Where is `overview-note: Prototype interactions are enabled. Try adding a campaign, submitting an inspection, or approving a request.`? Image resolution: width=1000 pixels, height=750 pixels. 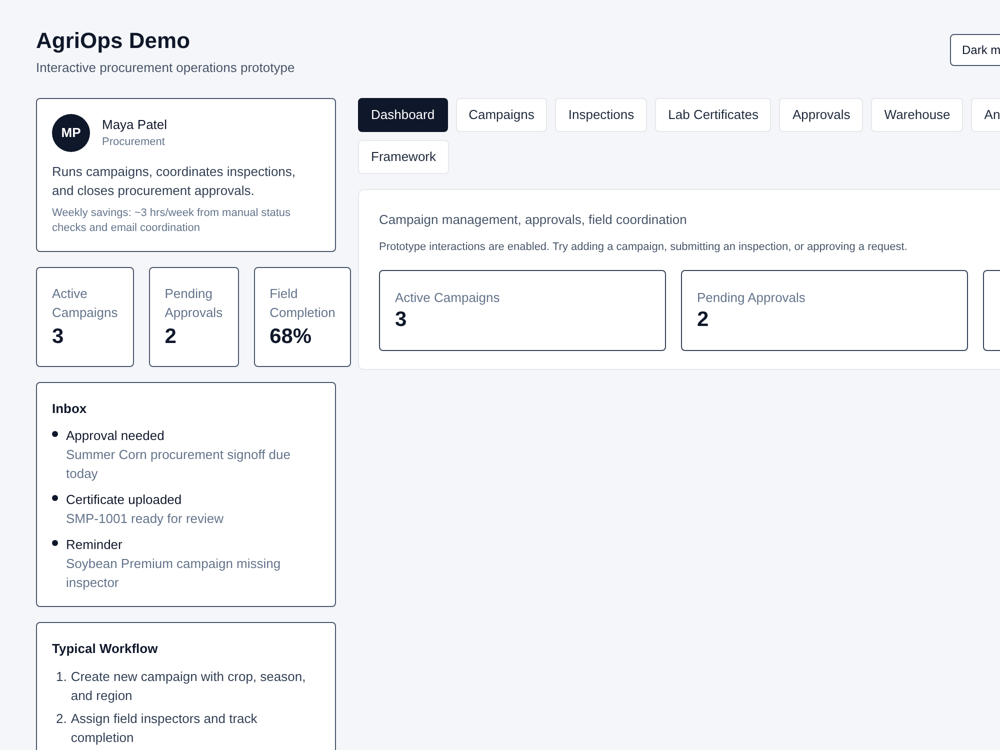
overview-note: Prototype interactions are enabled. Try adding a campaign, submitting an inspection, or approving a request. is located at coordinates (643, 247).